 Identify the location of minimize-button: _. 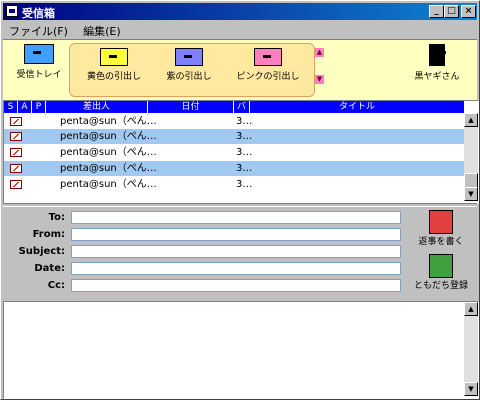
(436, 11).